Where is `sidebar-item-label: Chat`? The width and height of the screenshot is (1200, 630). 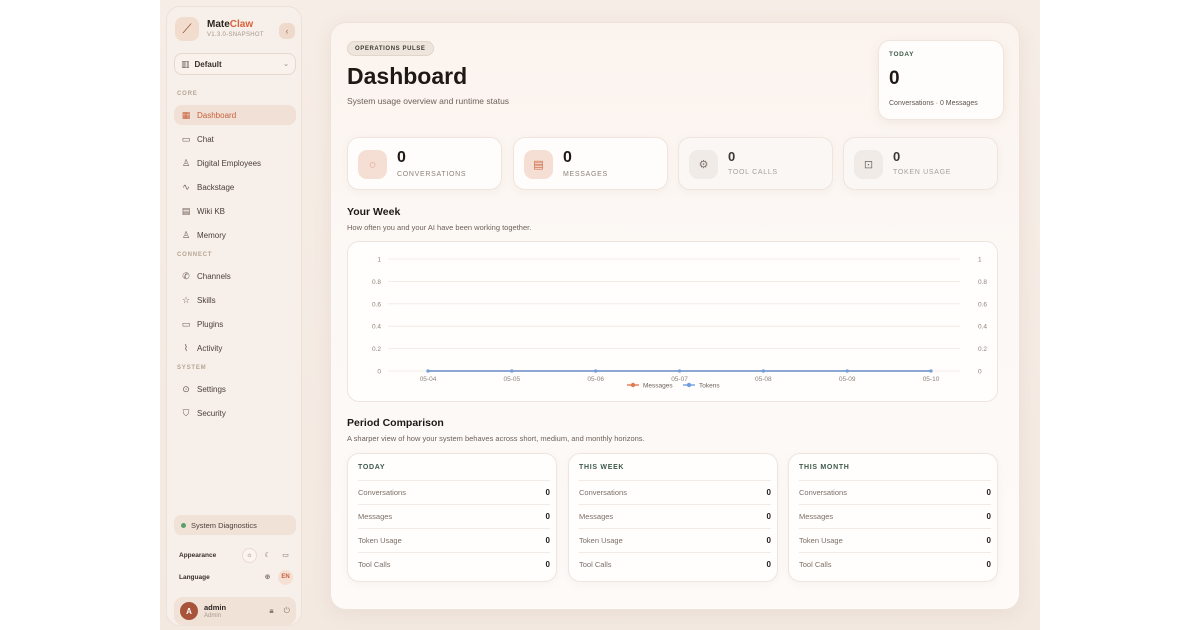
sidebar-item-label: Chat is located at coordinates (205, 139).